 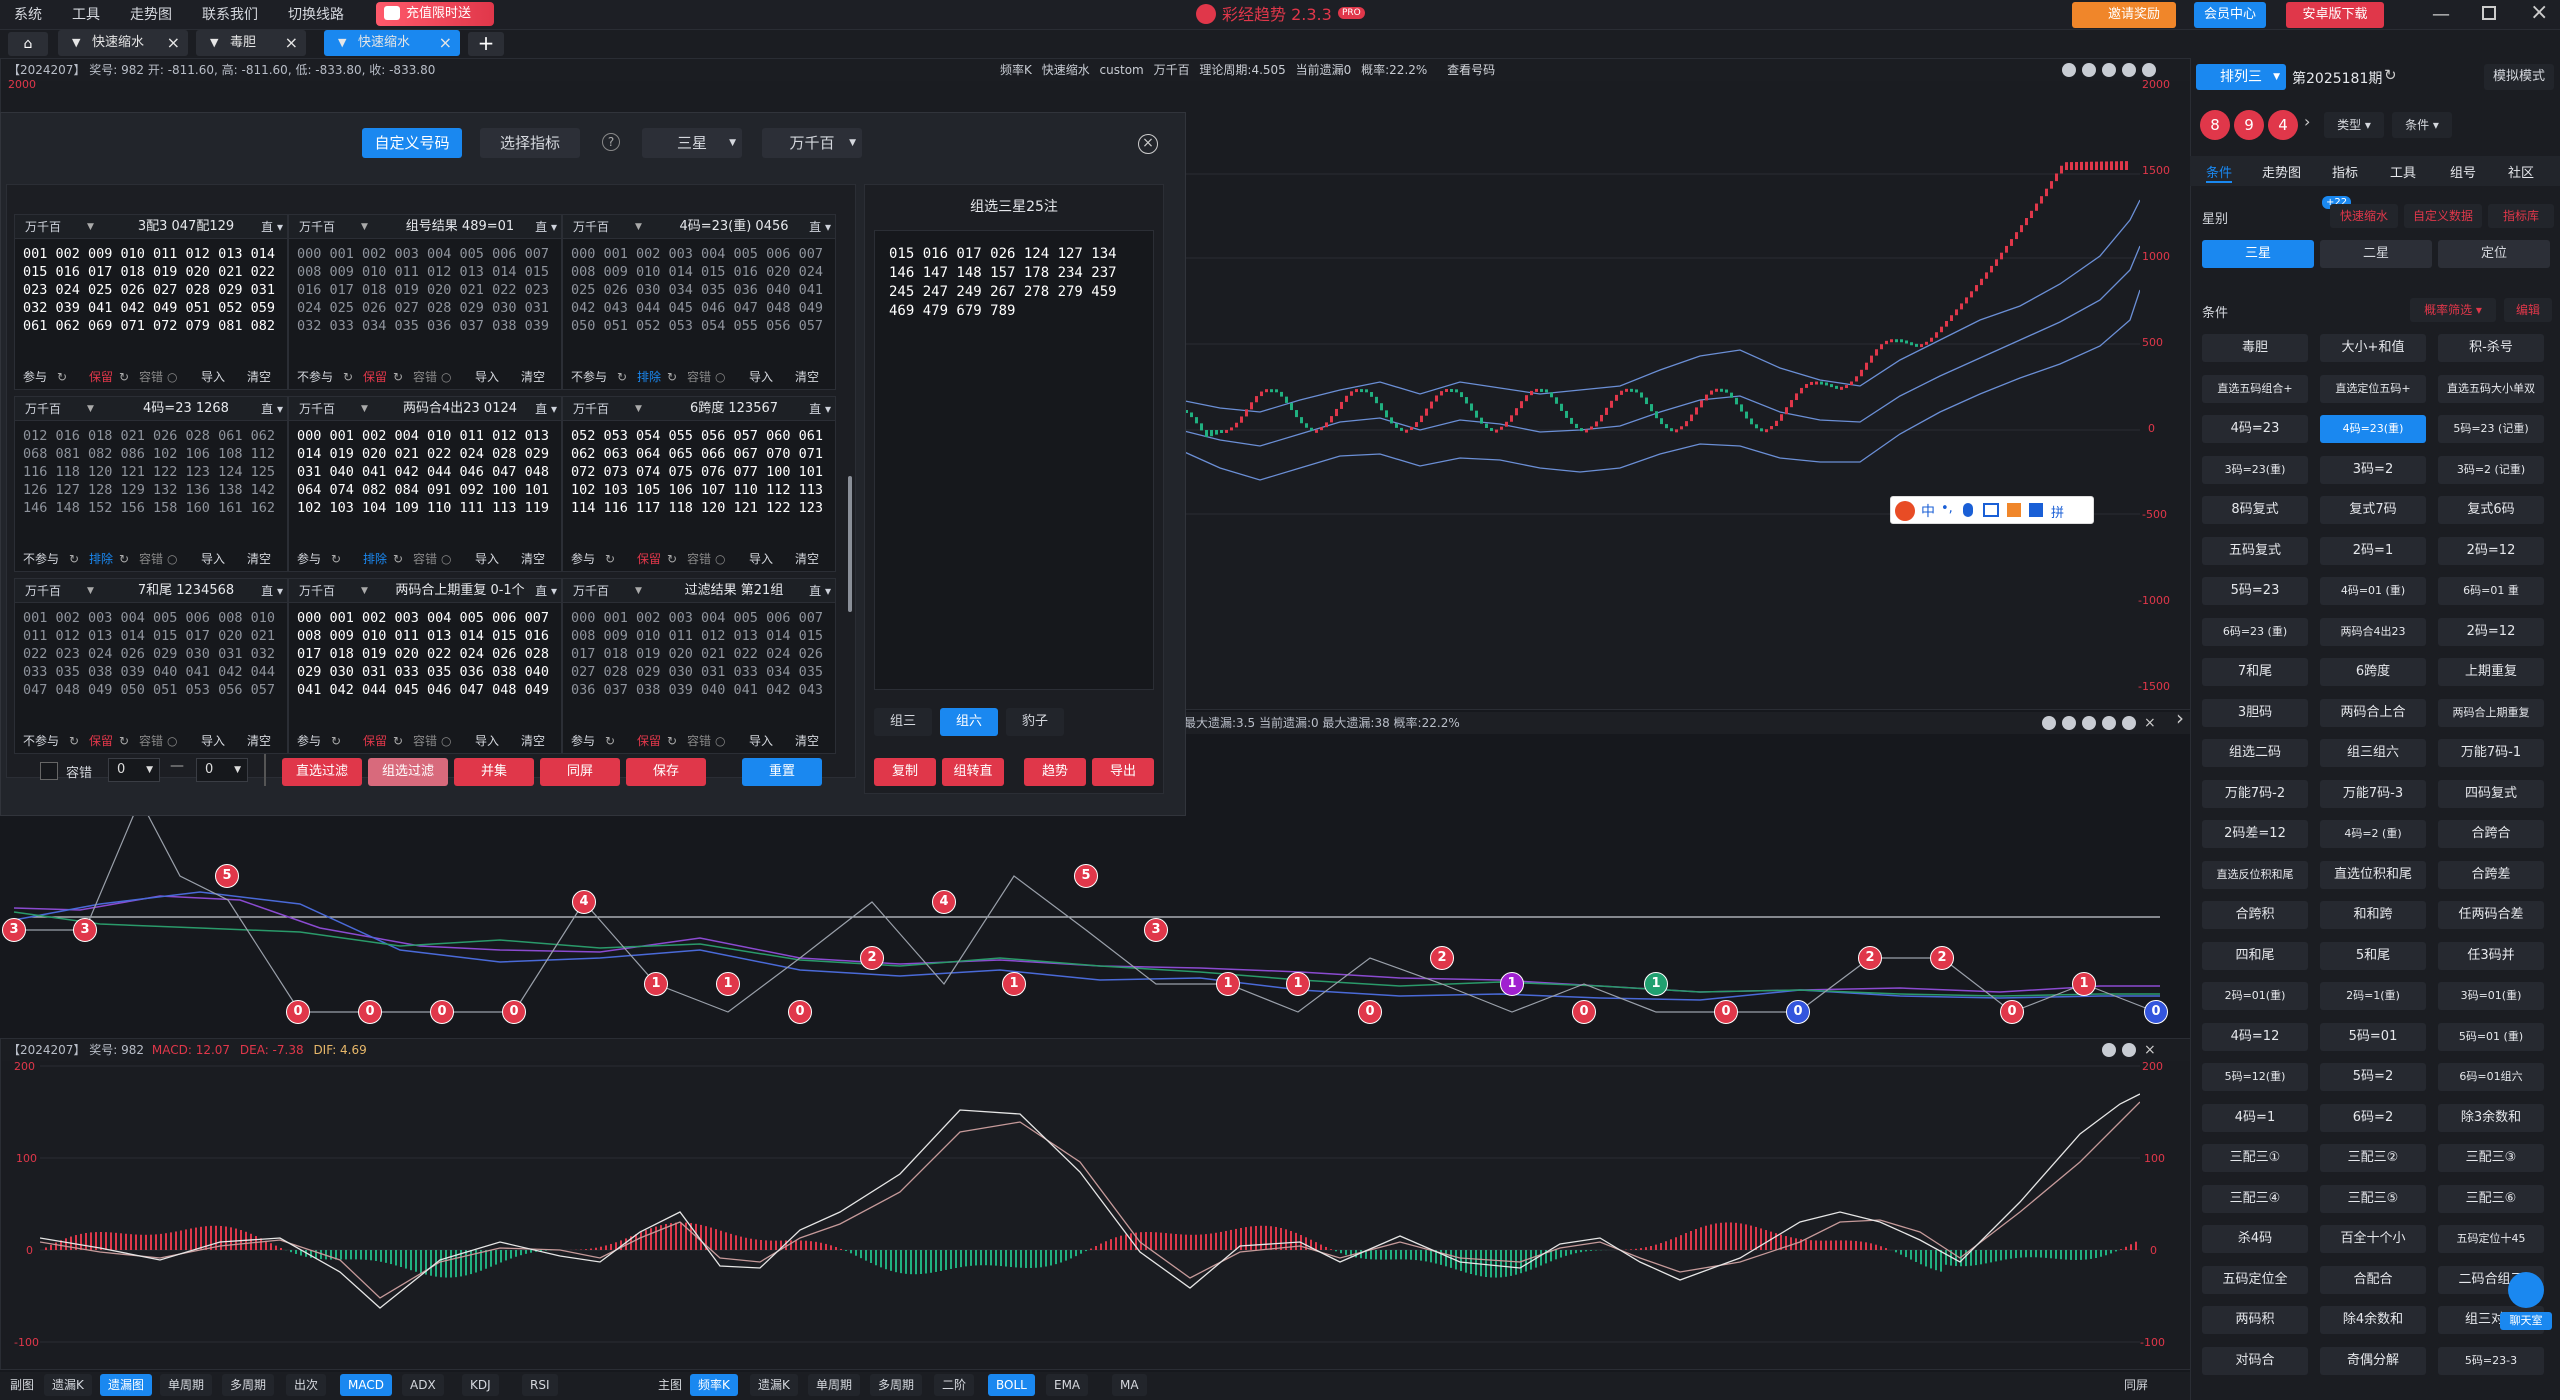 What do you see at coordinates (714, 1385) in the screenshot?
I see `btn-frequency-k: 频率K` at bounding box center [714, 1385].